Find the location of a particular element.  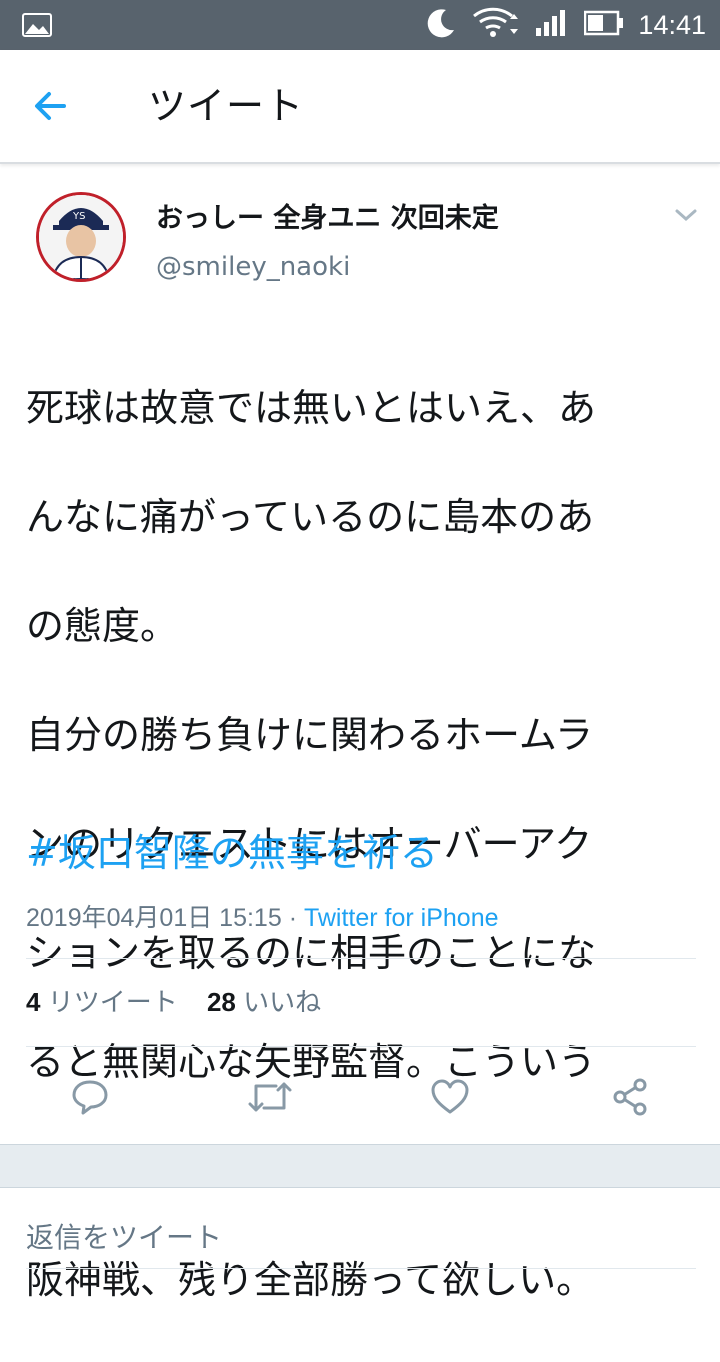

like-label: いいね is located at coordinates (282, 1002).